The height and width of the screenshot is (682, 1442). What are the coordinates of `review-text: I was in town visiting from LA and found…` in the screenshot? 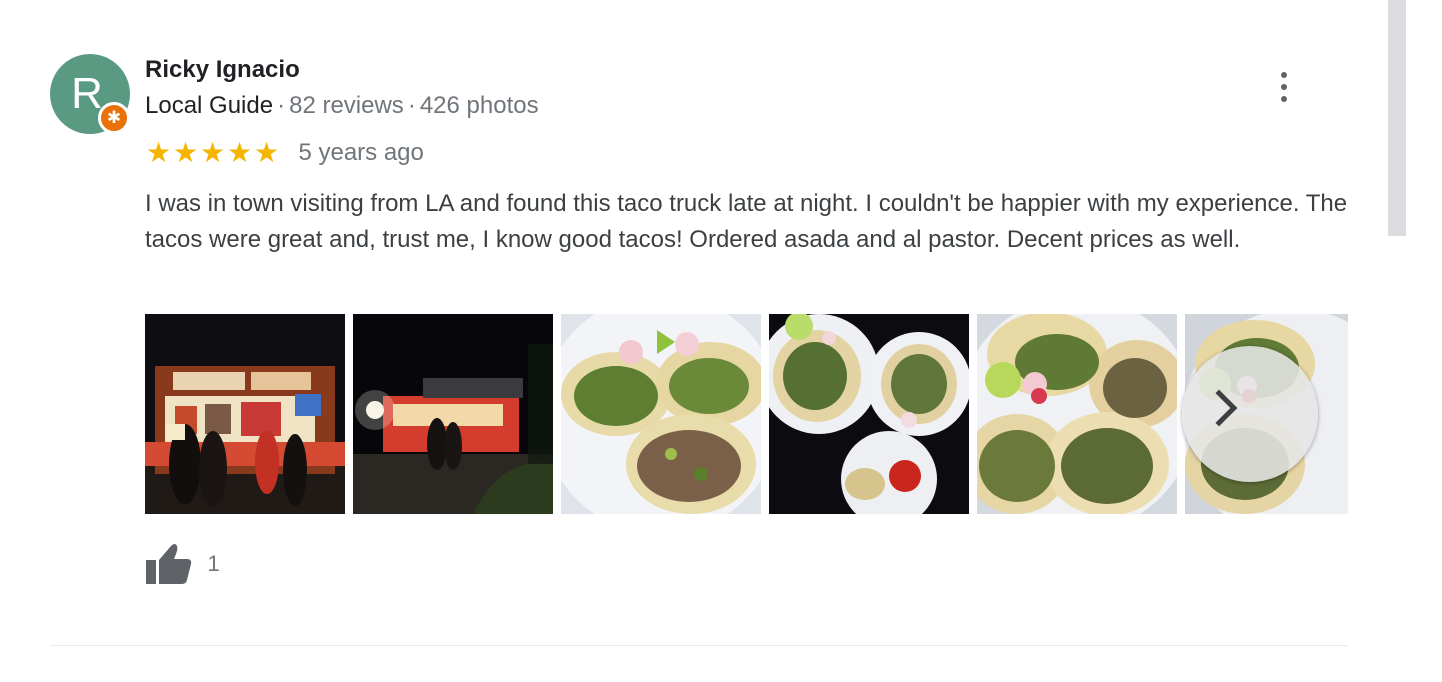 It's located at (746, 221).